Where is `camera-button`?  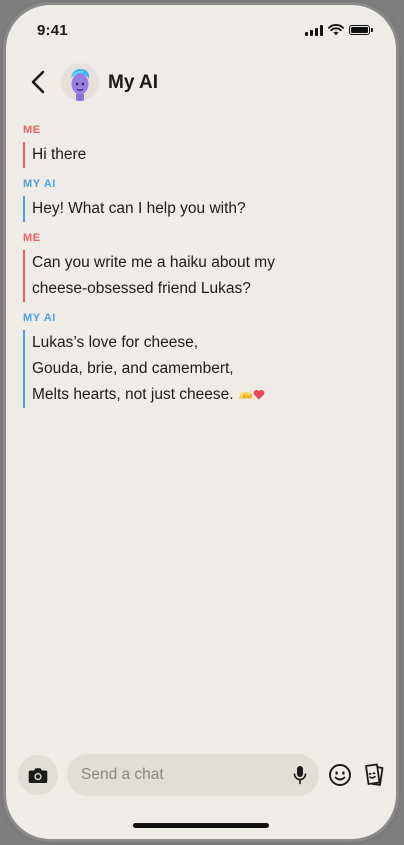 camera-button is located at coordinates (38, 775).